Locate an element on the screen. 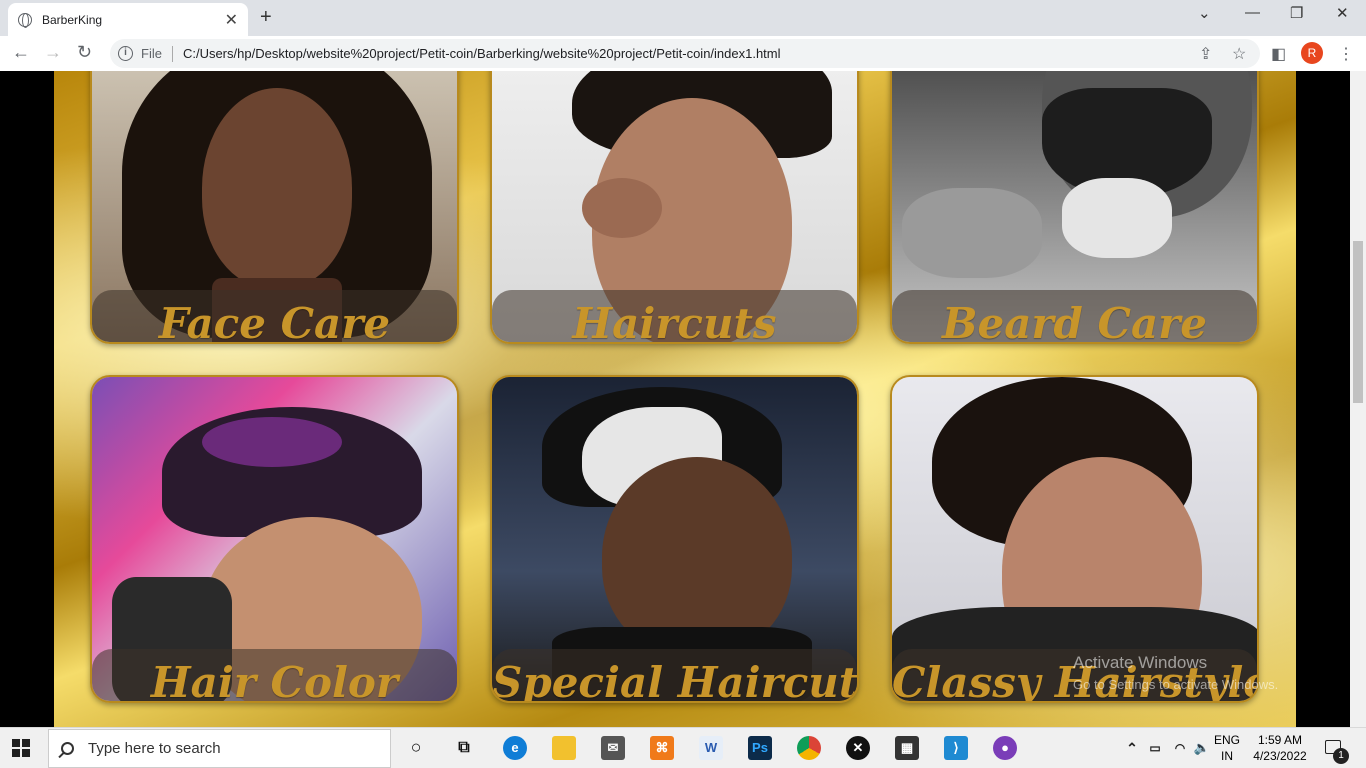 The image size is (1366, 768). forward-icon: → is located at coordinates (53, 52).